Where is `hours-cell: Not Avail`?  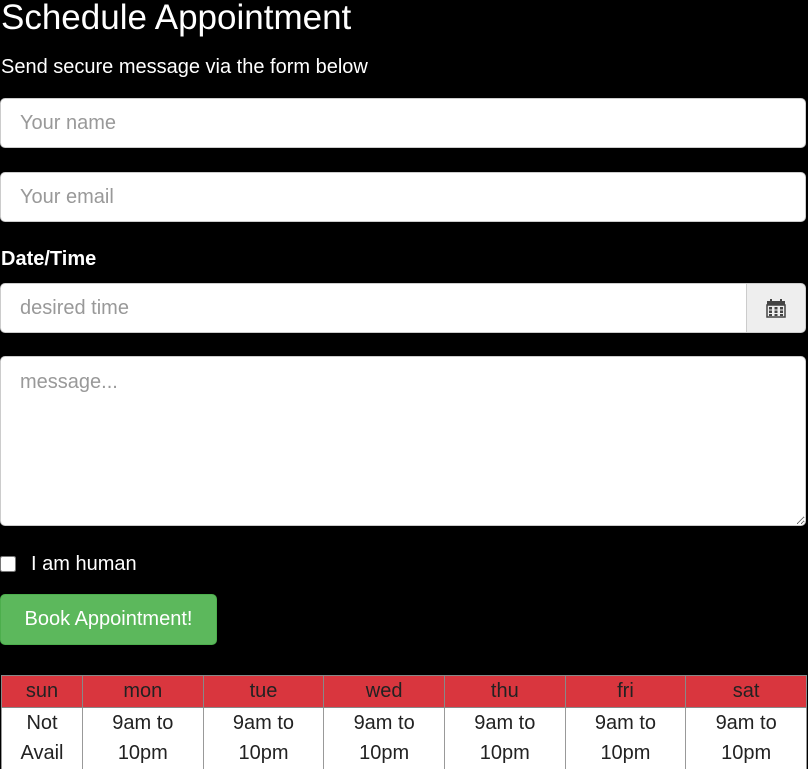
hours-cell: Not Avail is located at coordinates (42, 738).